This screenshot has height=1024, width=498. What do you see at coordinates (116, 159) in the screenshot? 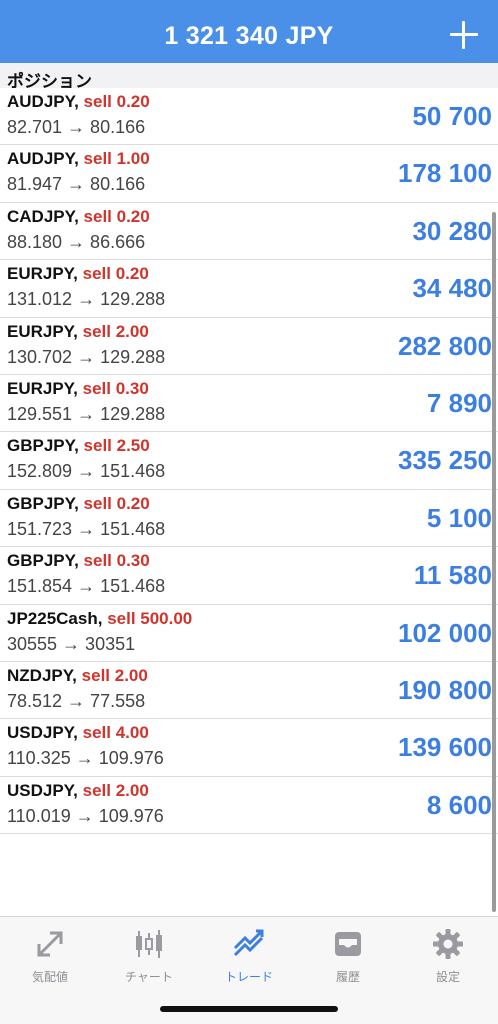
I see `position-side: sell 1.00` at bounding box center [116, 159].